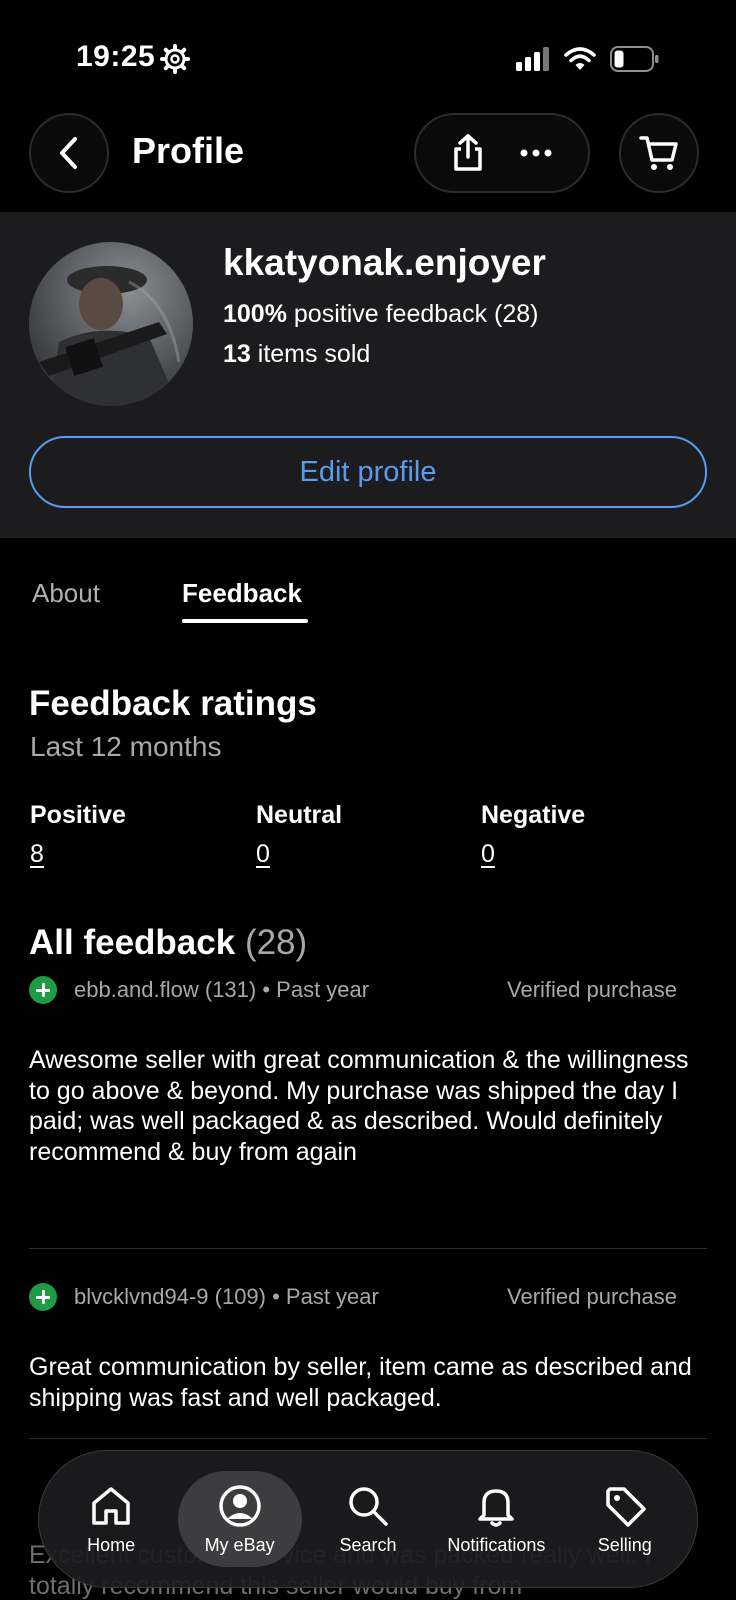  Describe the element at coordinates (533, 815) in the screenshot. I see `rating-negative-label: Negative` at that location.